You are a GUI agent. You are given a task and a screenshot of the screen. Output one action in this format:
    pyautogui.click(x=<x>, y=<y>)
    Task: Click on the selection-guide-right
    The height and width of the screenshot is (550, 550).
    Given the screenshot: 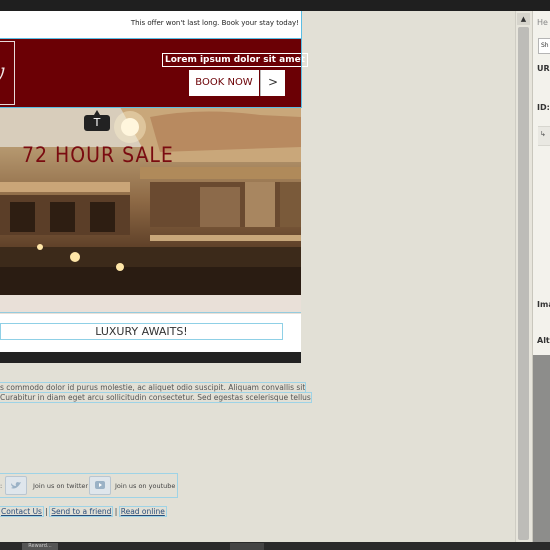 What is the action you would take?
    pyautogui.click(x=301, y=59)
    